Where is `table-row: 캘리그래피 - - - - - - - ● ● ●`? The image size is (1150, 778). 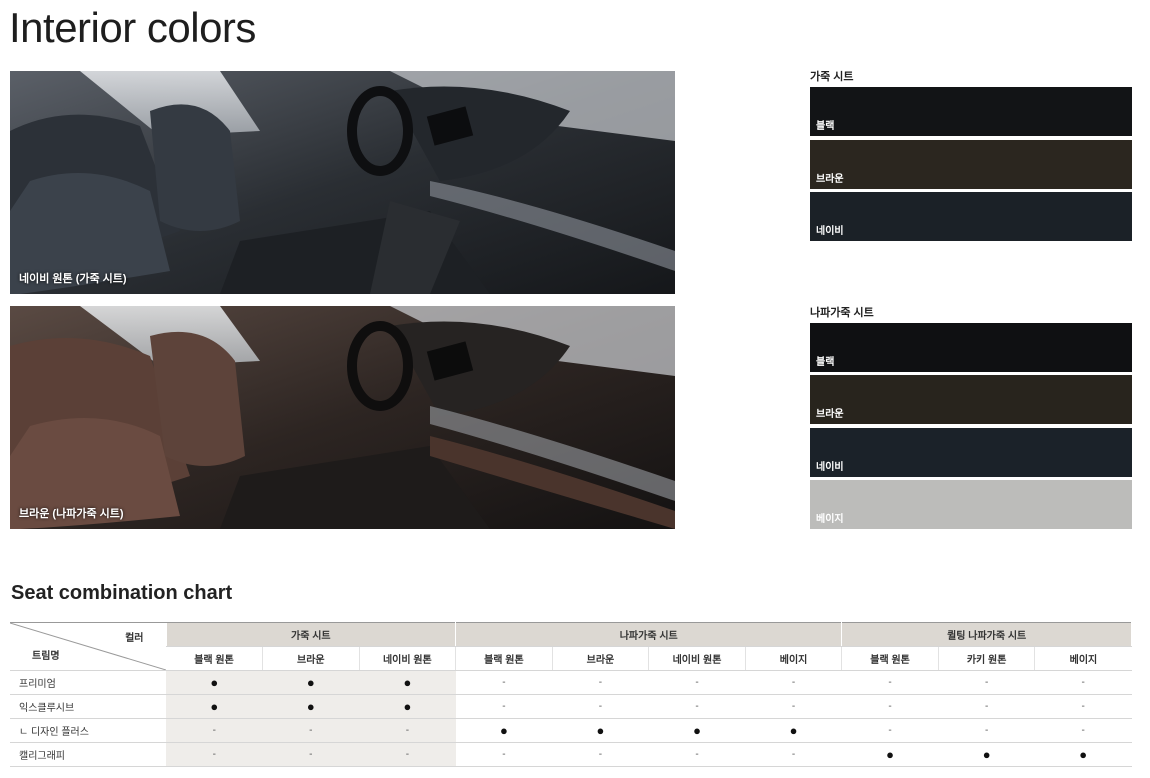
table-row: 캘리그래피 - - - - - - - ● ● ● is located at coordinates (571, 754).